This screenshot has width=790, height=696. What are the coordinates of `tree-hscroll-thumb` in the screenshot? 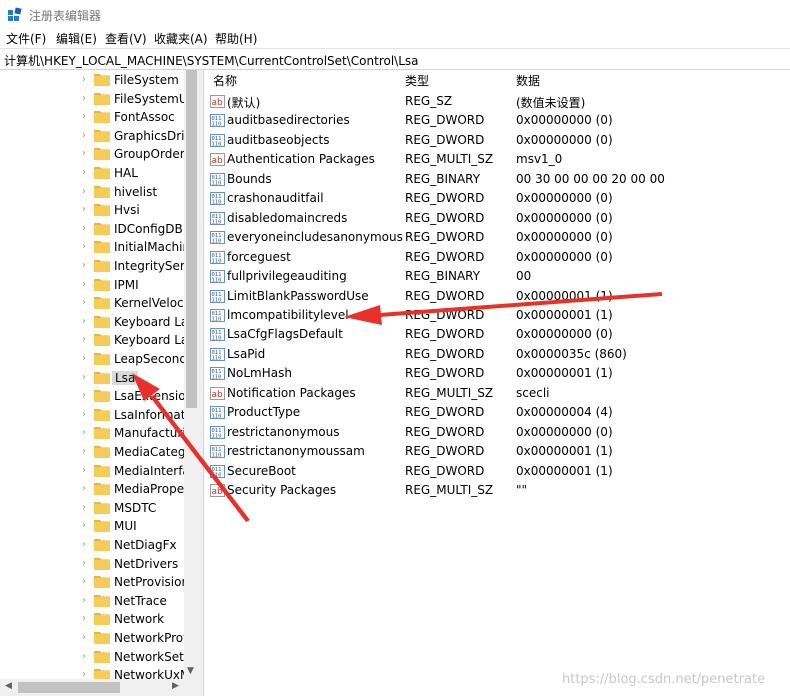 It's located at (69, 687).